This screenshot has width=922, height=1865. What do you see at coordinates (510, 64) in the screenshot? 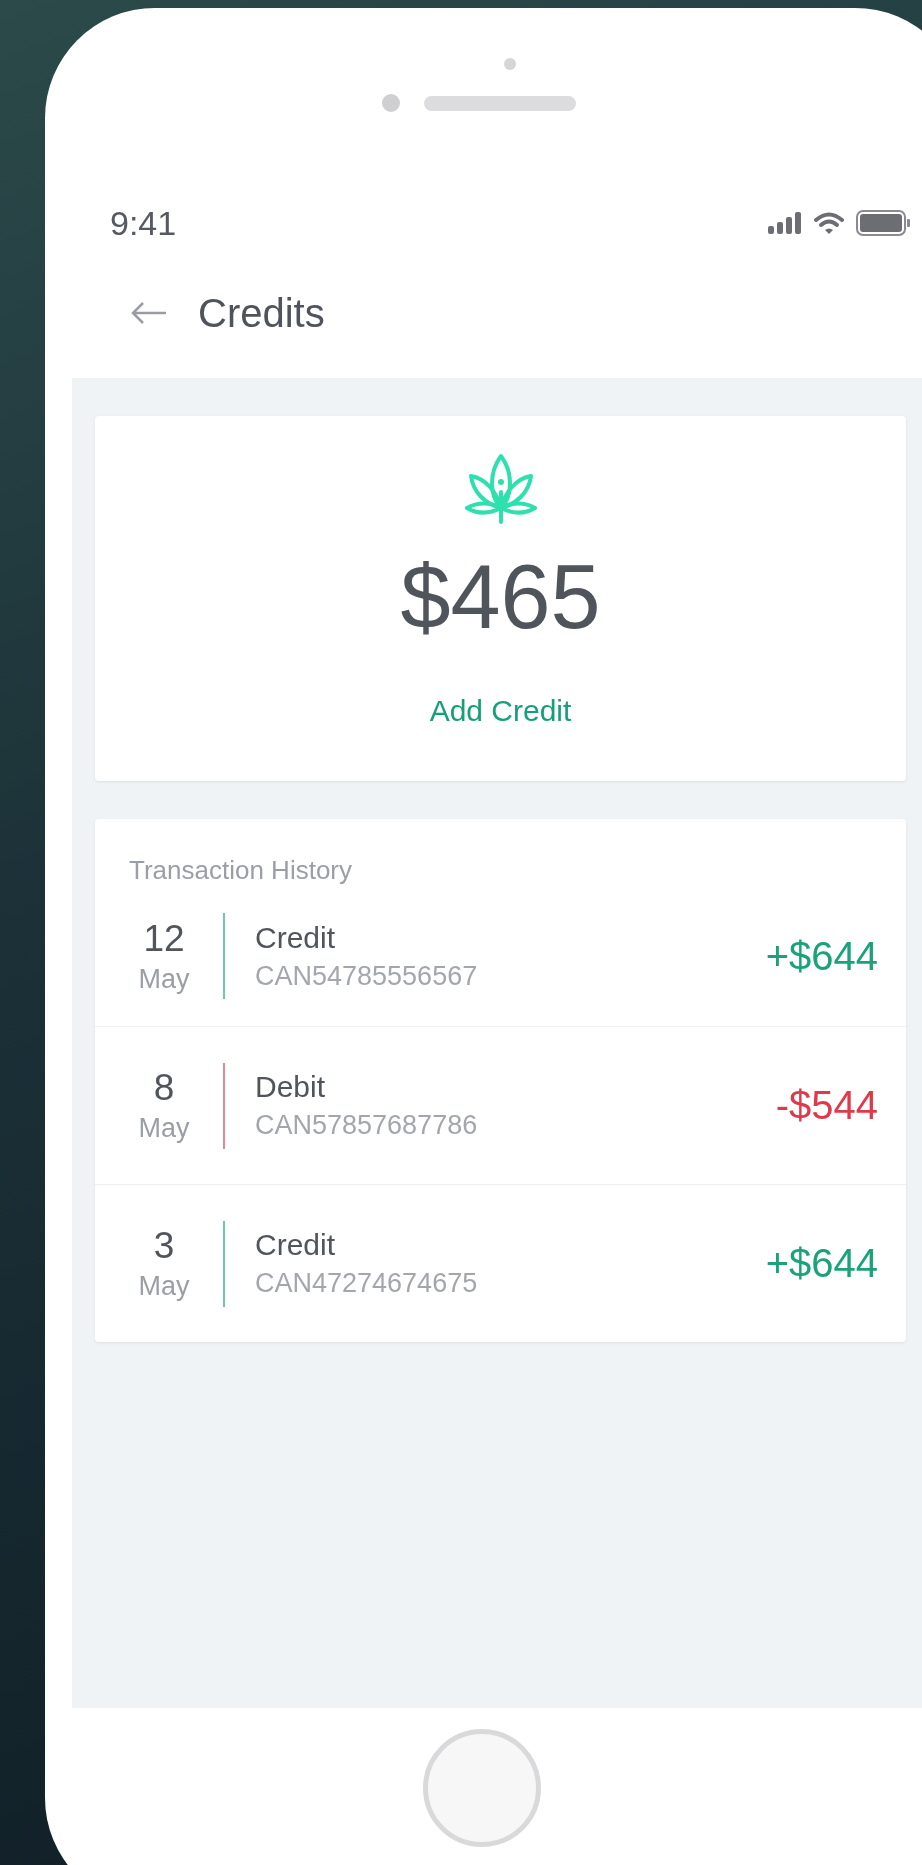
I see `sensor-dot` at bounding box center [510, 64].